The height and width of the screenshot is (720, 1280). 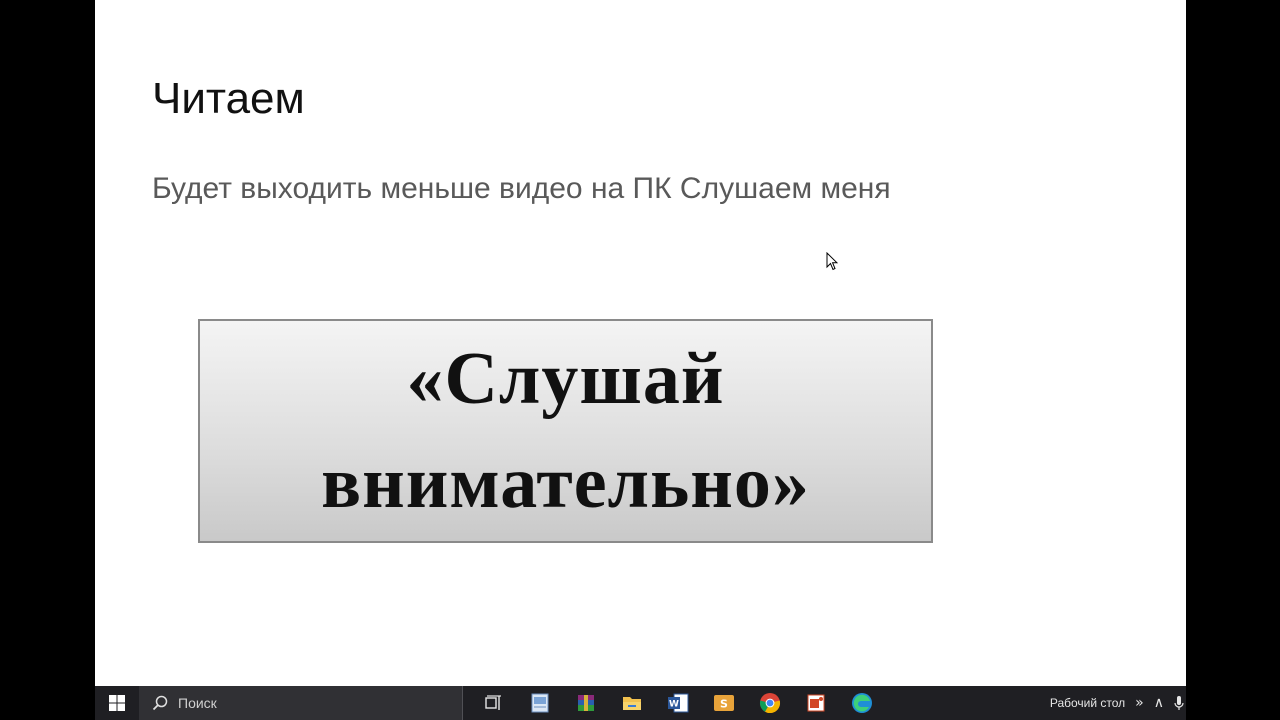 I want to click on taskbar-app-office, so click(x=816, y=703).